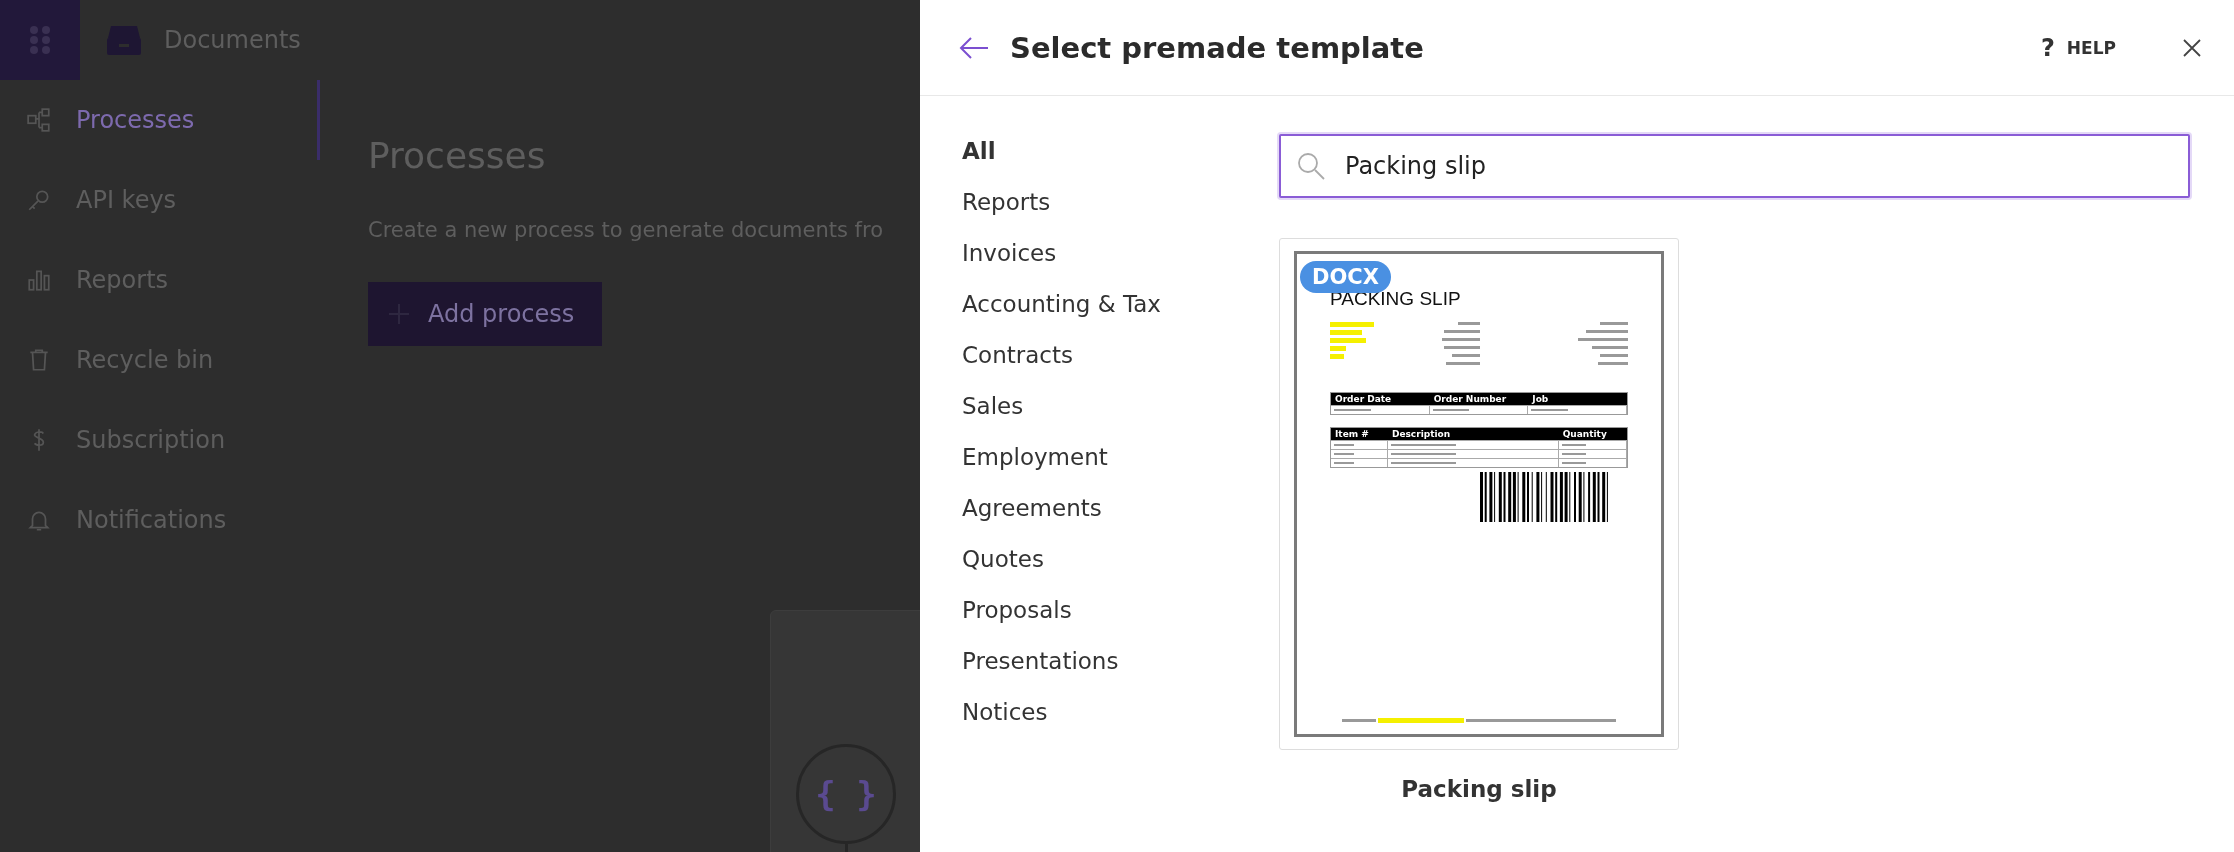 This screenshot has height=852, width=2234. Describe the element at coordinates (1592, 434) in the screenshot. I see `table-header: Quantity` at that location.